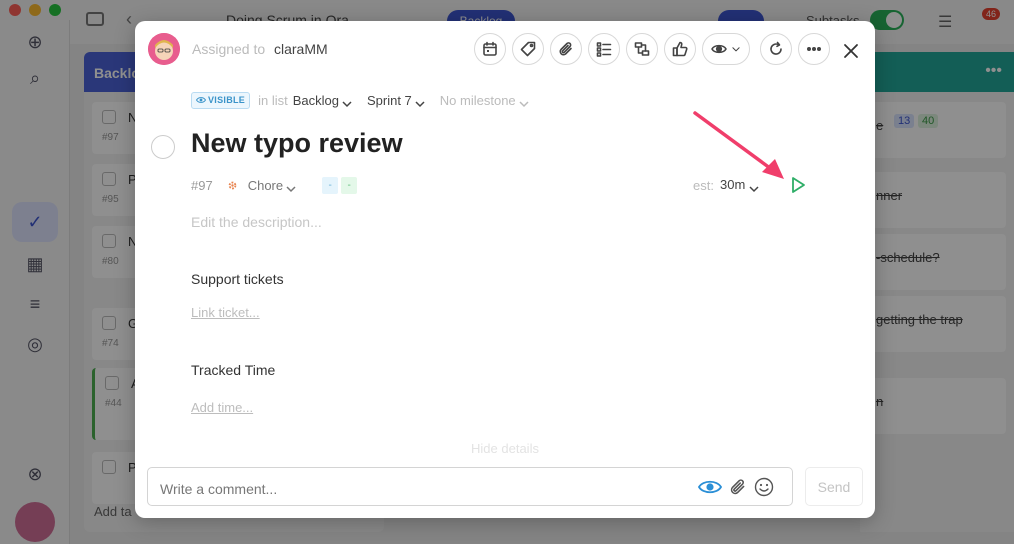  I want to click on assigned-prefix: Assigned to, so click(229, 49).